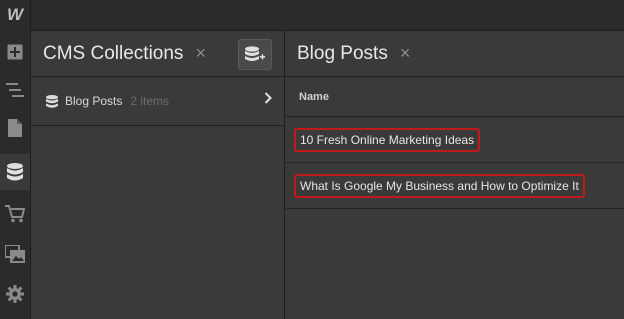 The height and width of the screenshot is (319, 624). I want to click on logo-text: W, so click(15, 14).